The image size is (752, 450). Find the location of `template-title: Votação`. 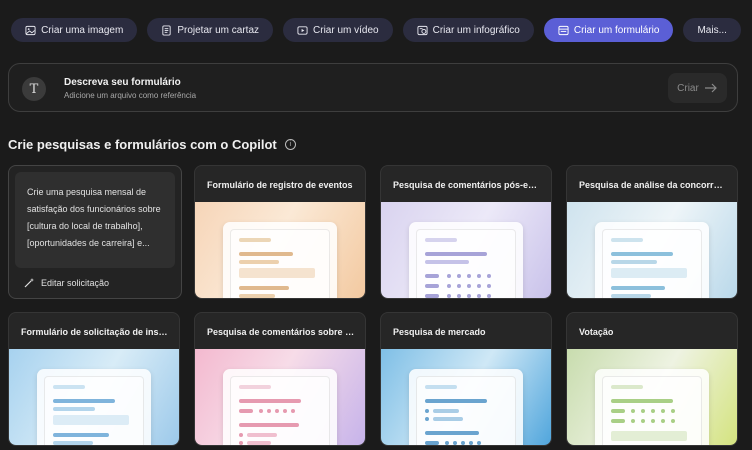

template-title: Votação is located at coordinates (596, 332).